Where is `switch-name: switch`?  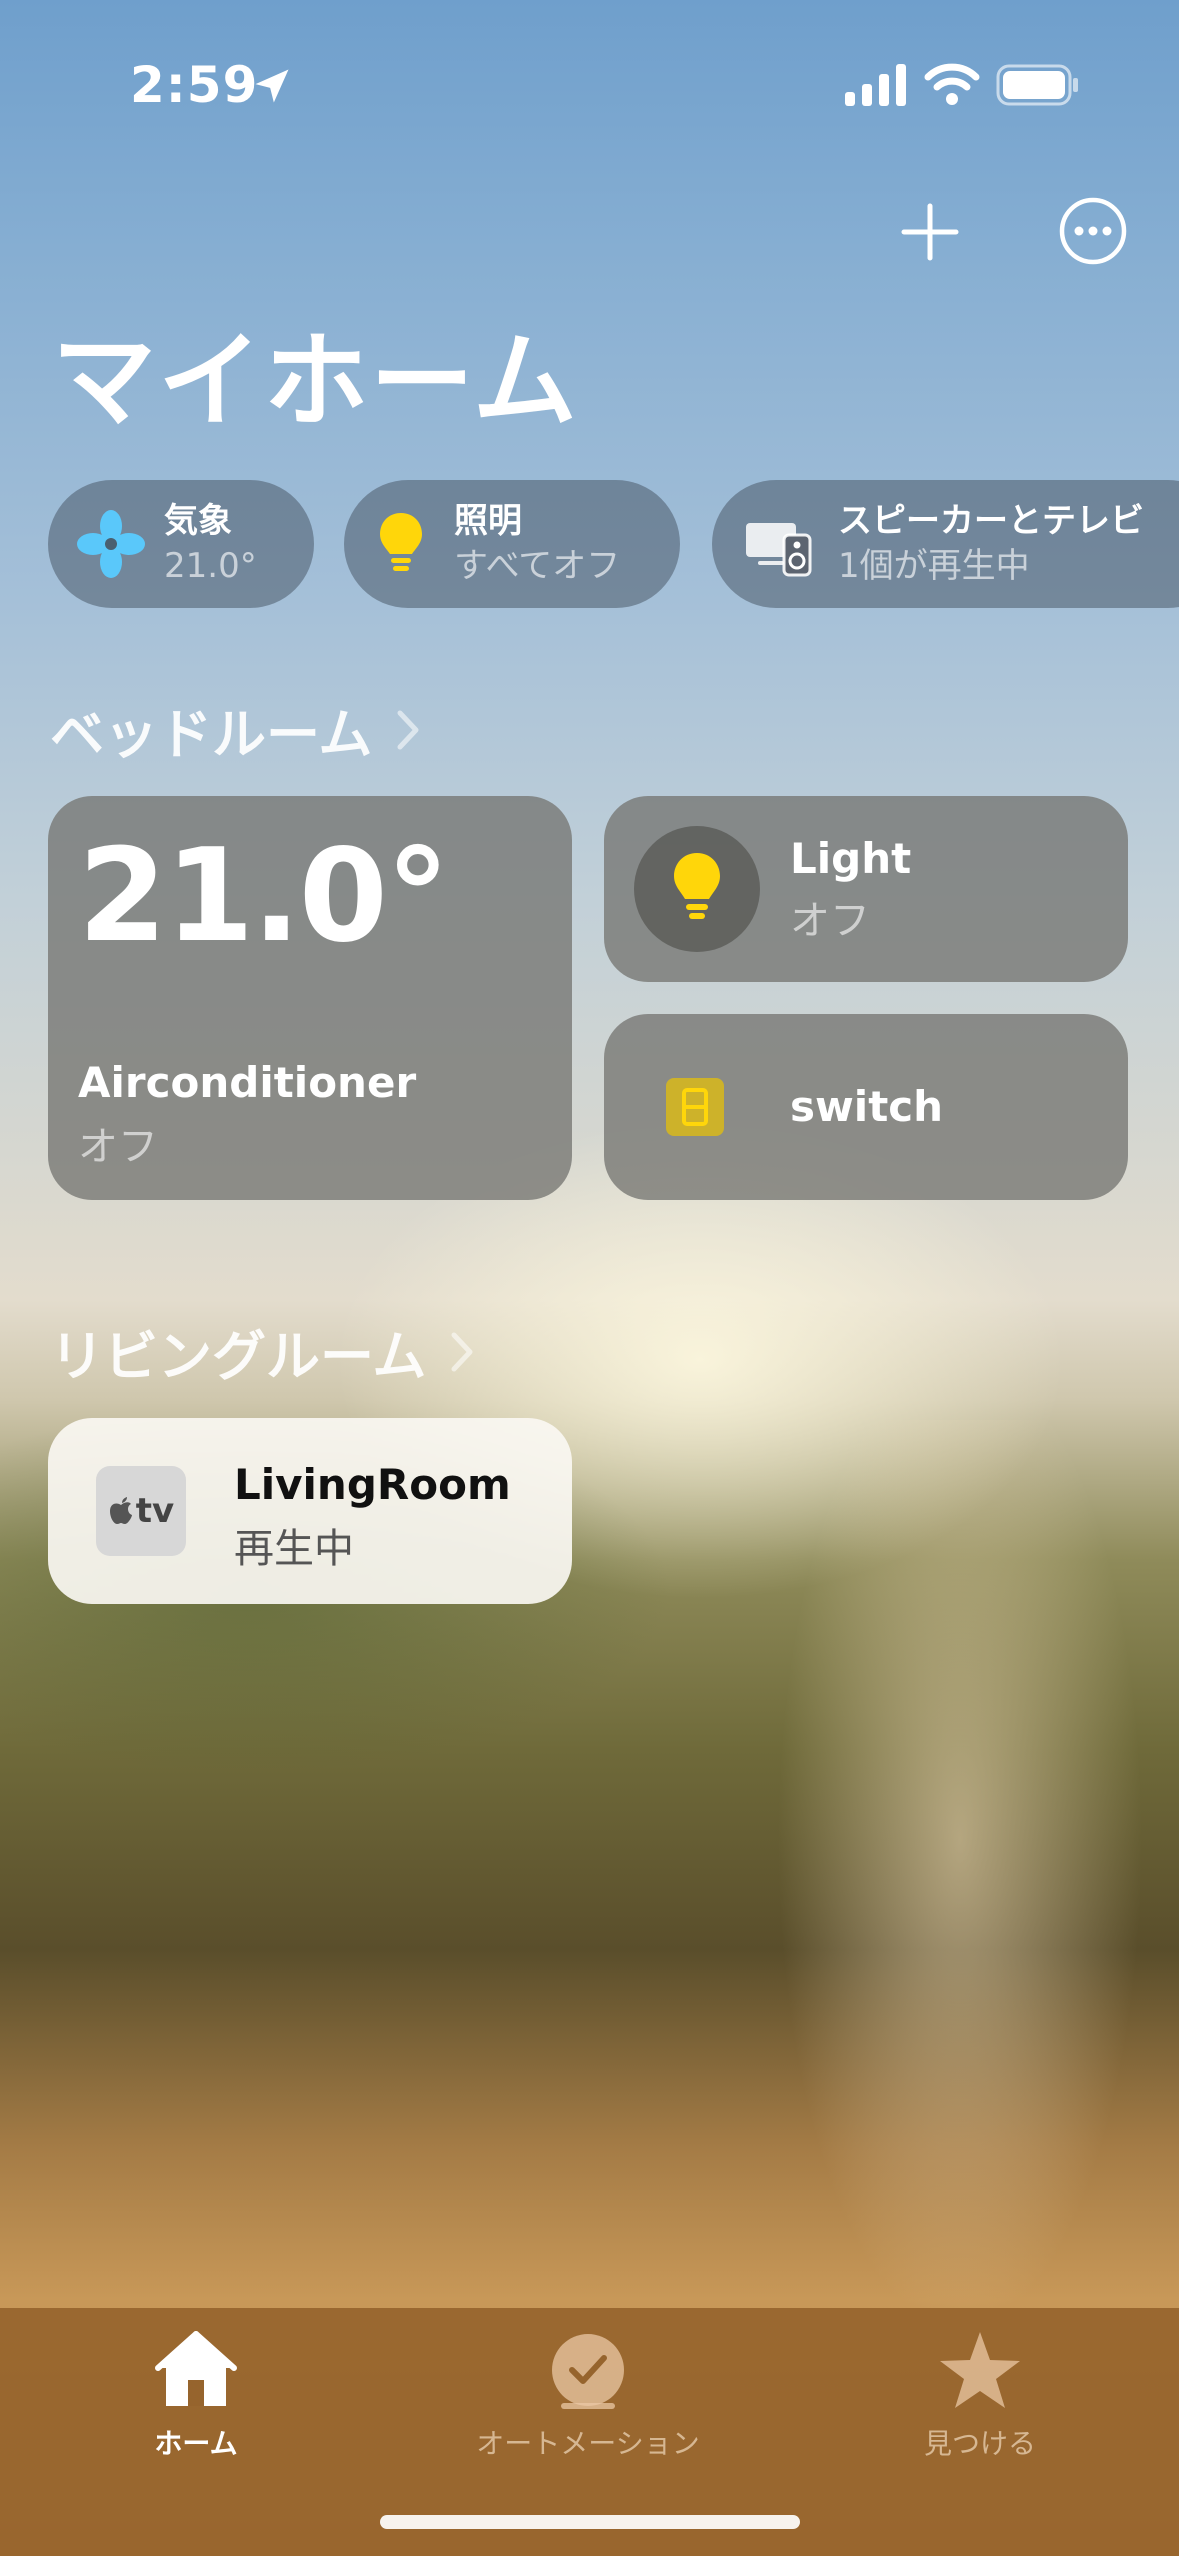
switch-name: switch is located at coordinates (867, 1106).